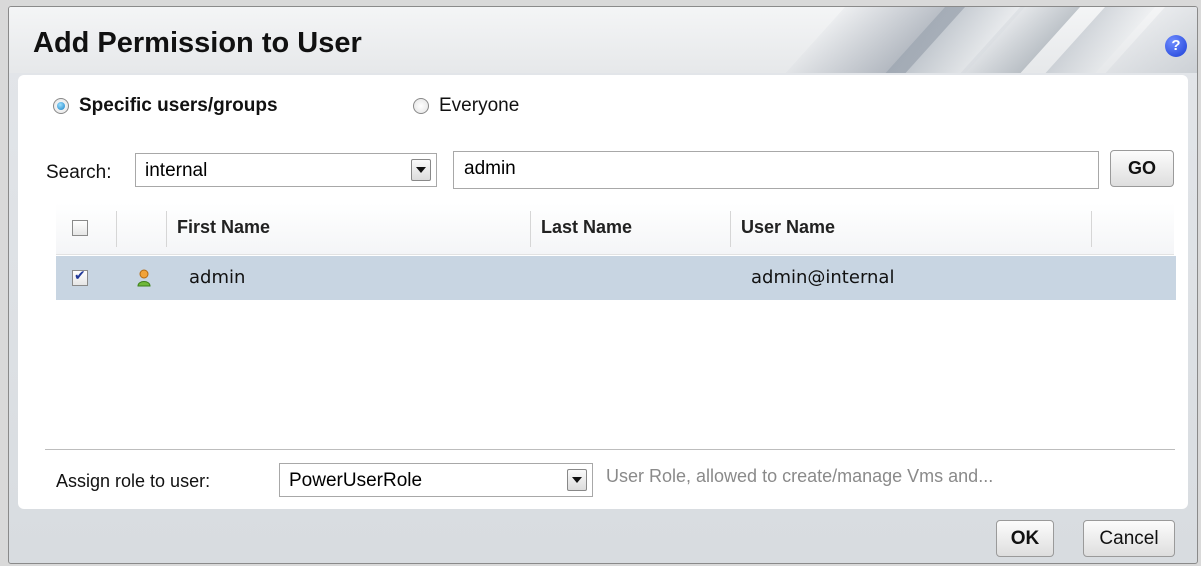  What do you see at coordinates (80, 228) in the screenshot?
I see `select-all-checkbox` at bounding box center [80, 228].